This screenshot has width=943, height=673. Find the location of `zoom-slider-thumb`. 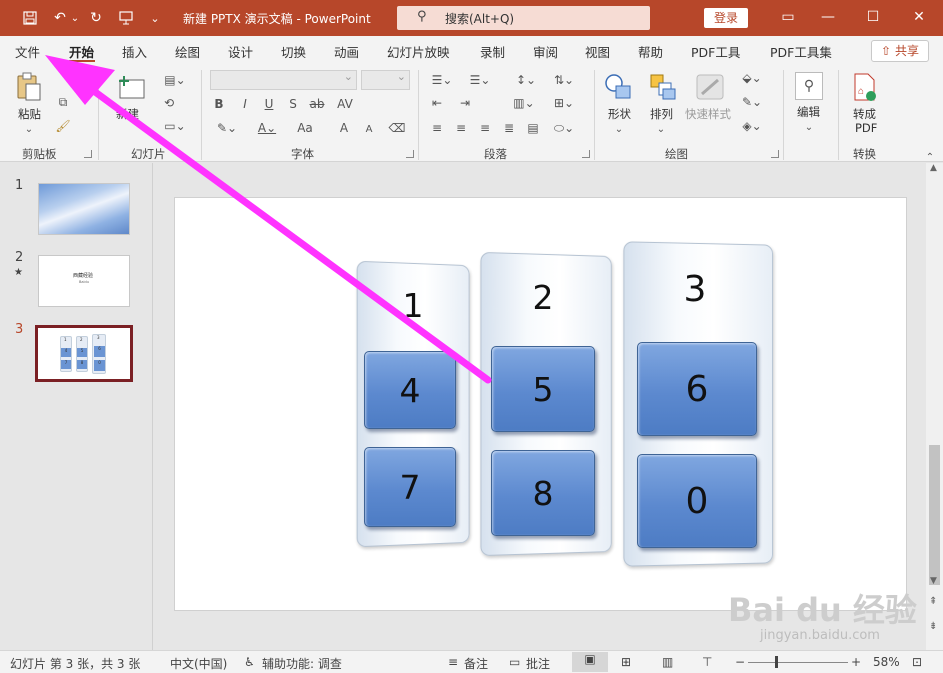

zoom-slider-thumb is located at coordinates (776, 662).